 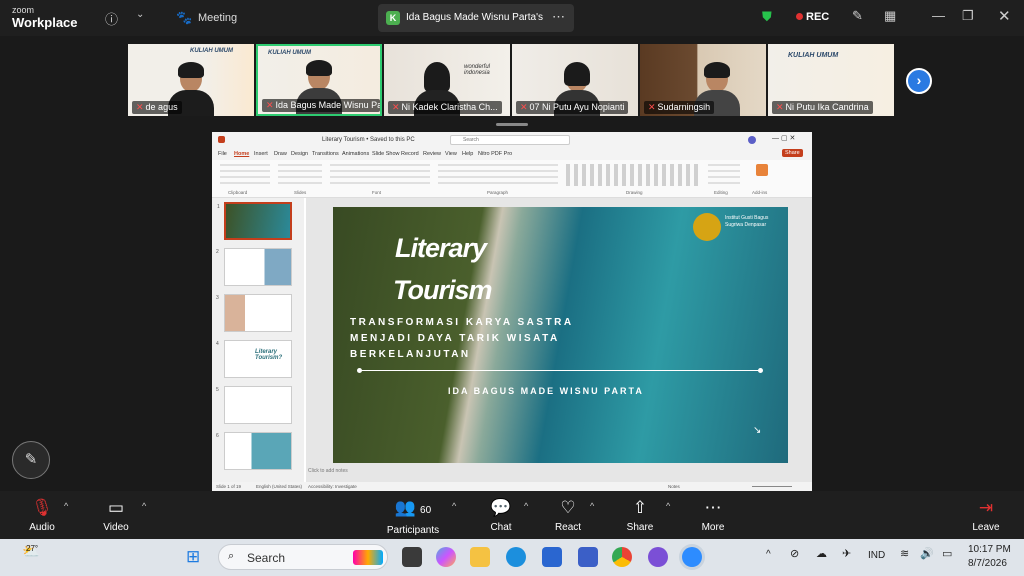 What do you see at coordinates (692, 557) in the screenshot?
I see `zoom-app-icon` at bounding box center [692, 557].